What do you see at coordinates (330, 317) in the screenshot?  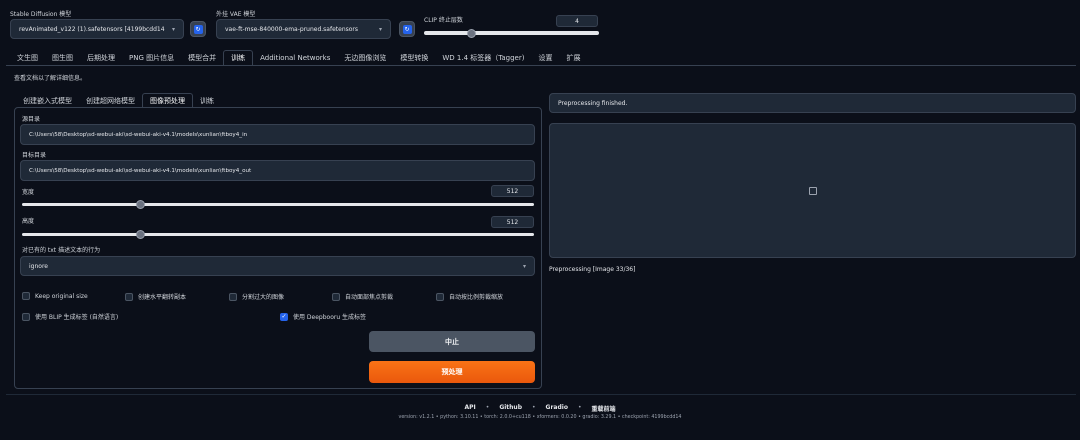 I see `checkbox-label: 使用 Deepbooru 生成标签` at bounding box center [330, 317].